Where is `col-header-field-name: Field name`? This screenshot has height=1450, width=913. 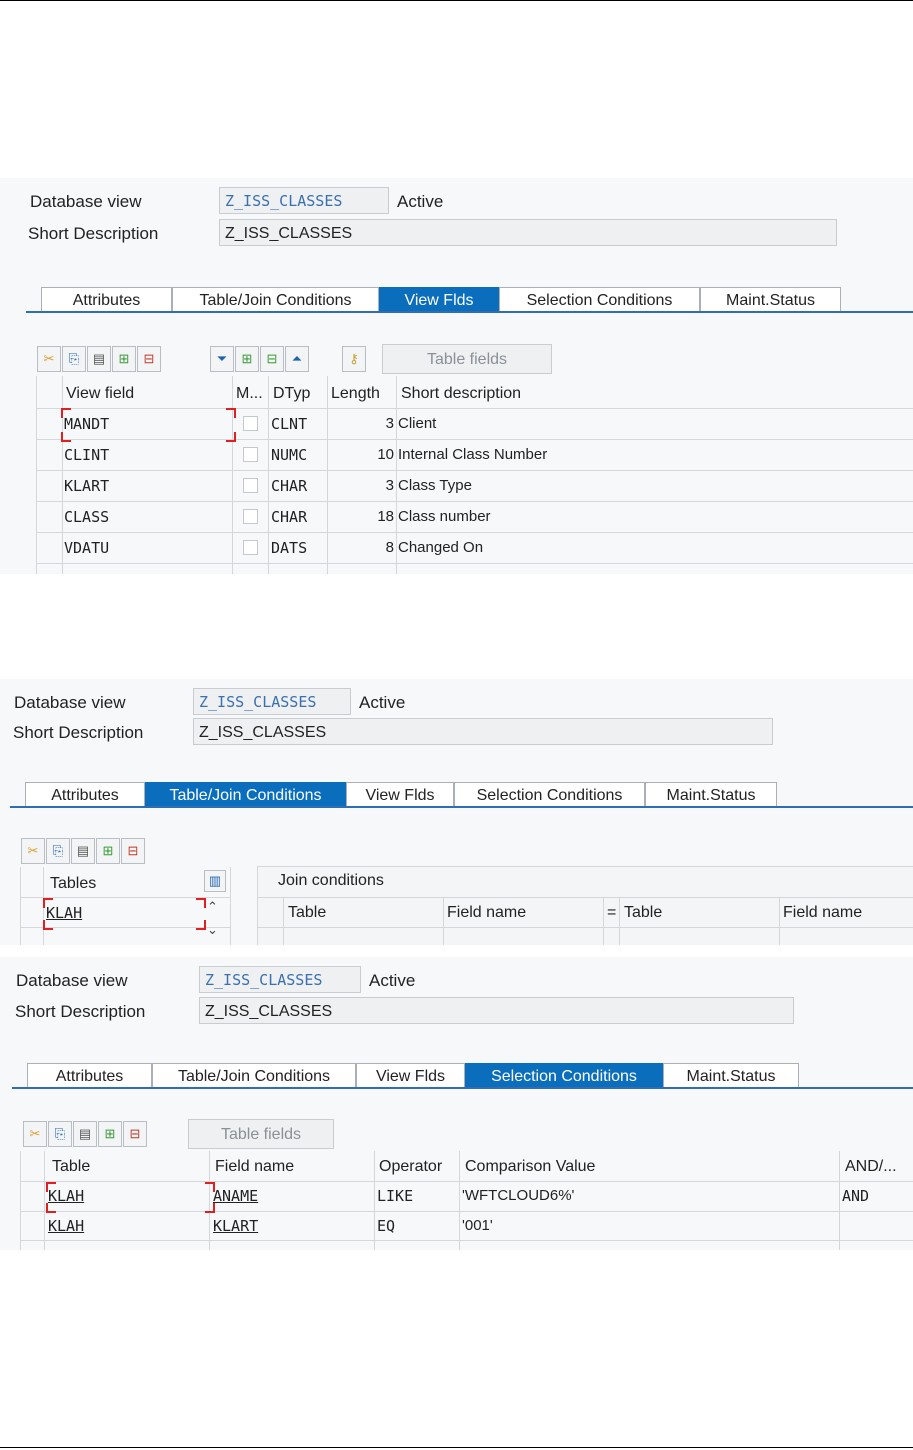
col-header-field-name: Field name is located at coordinates (255, 1166).